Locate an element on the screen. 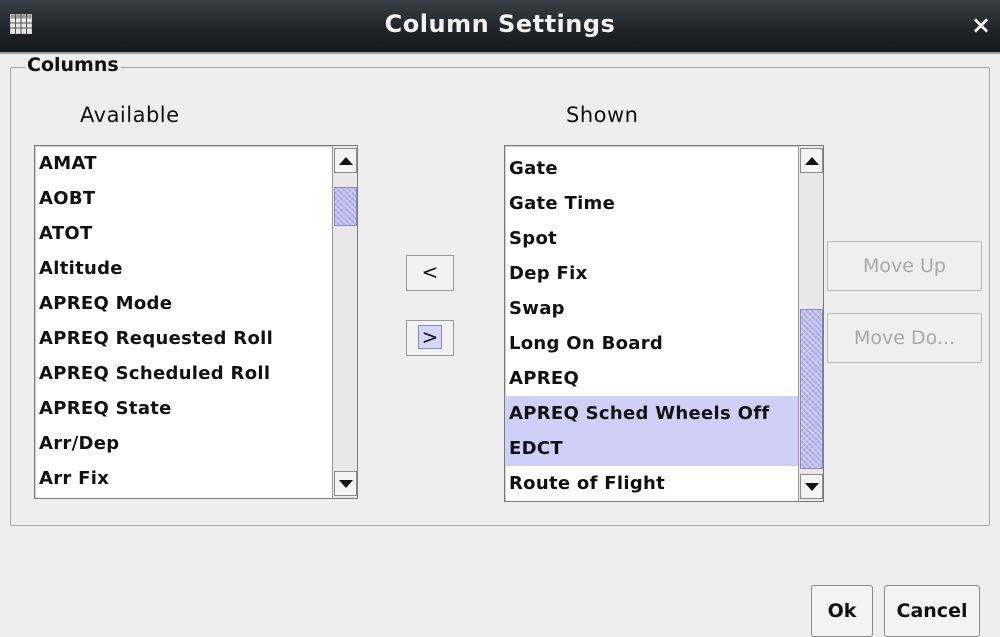  title-bar: Column Settings × is located at coordinates (500, 27).